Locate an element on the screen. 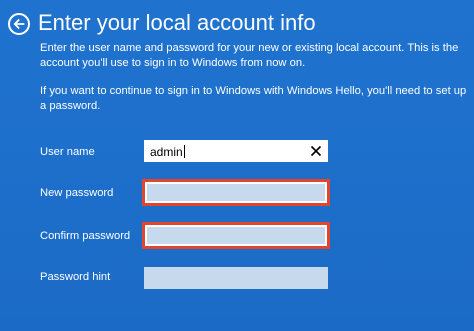  clear-username-button is located at coordinates (316, 151).